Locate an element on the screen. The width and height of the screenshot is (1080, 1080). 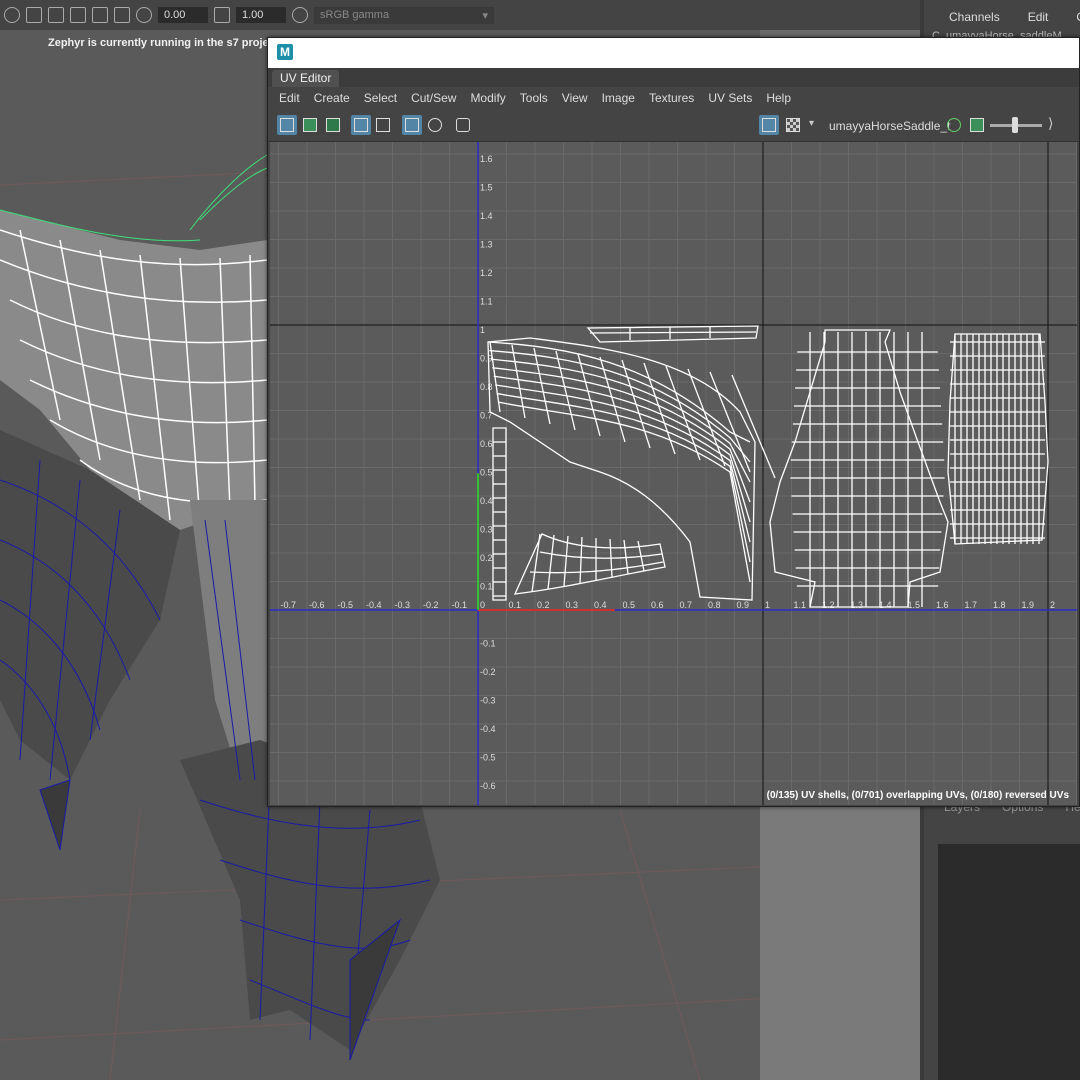
gamma-icon is located at coordinates (222, 15).